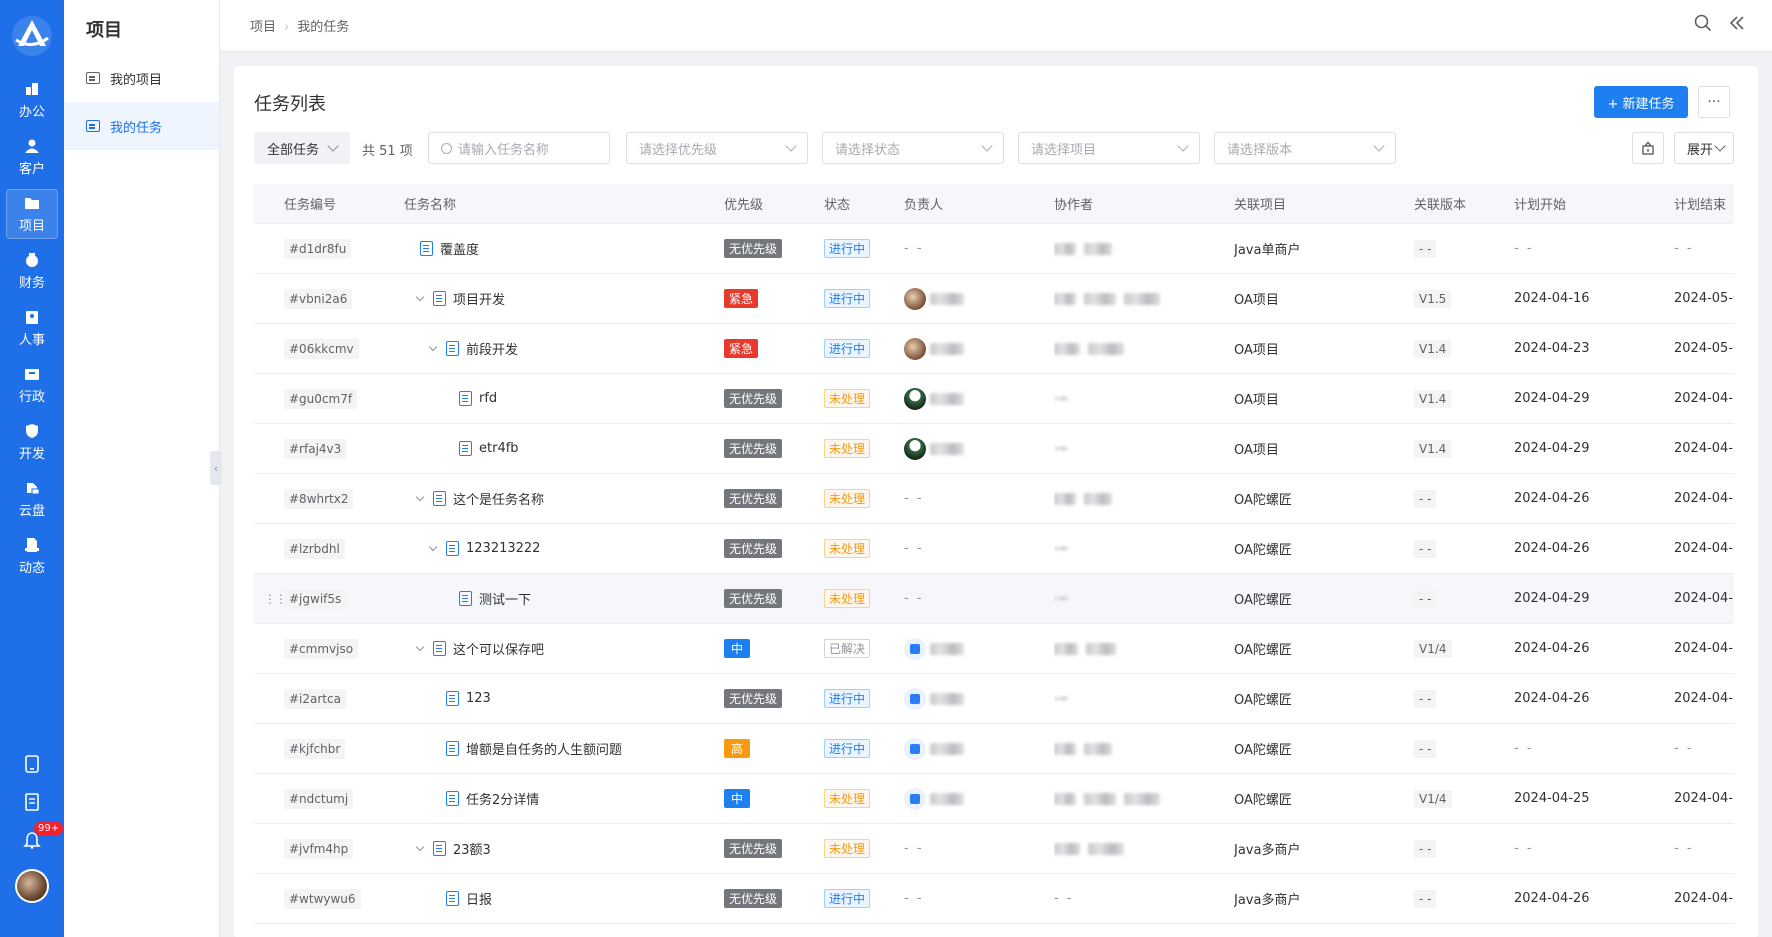  What do you see at coordinates (32, 214) in the screenshot?
I see `rail-item-project: 项目` at bounding box center [32, 214].